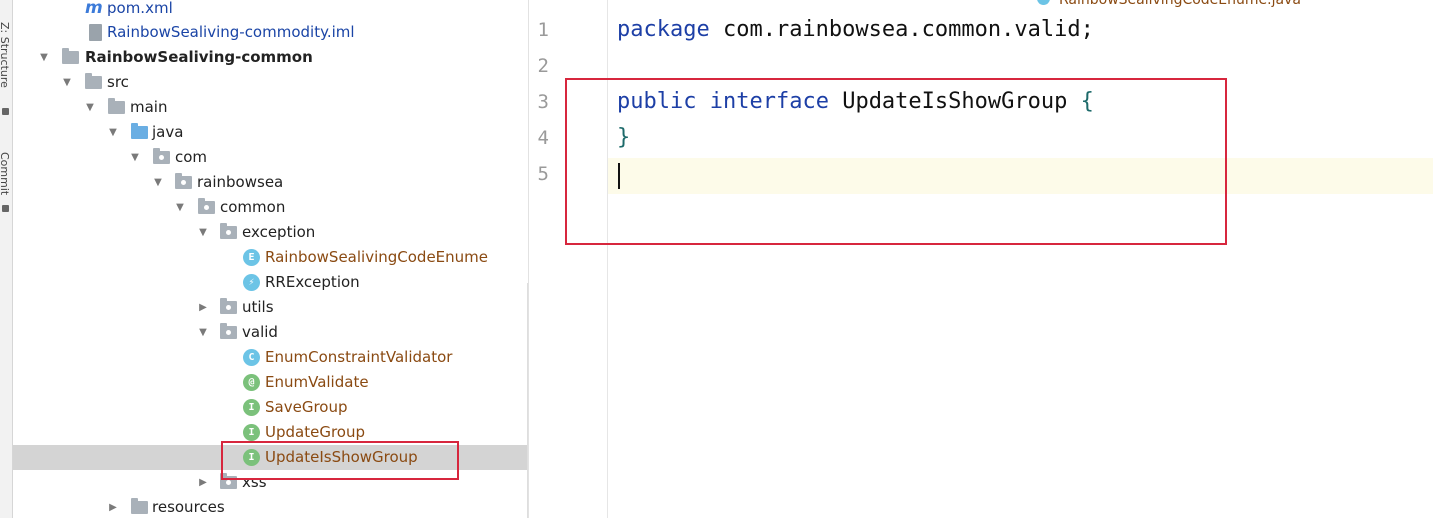  I want to click on tree-row-rrexception: ⚡ RRException, so click(270, 282).